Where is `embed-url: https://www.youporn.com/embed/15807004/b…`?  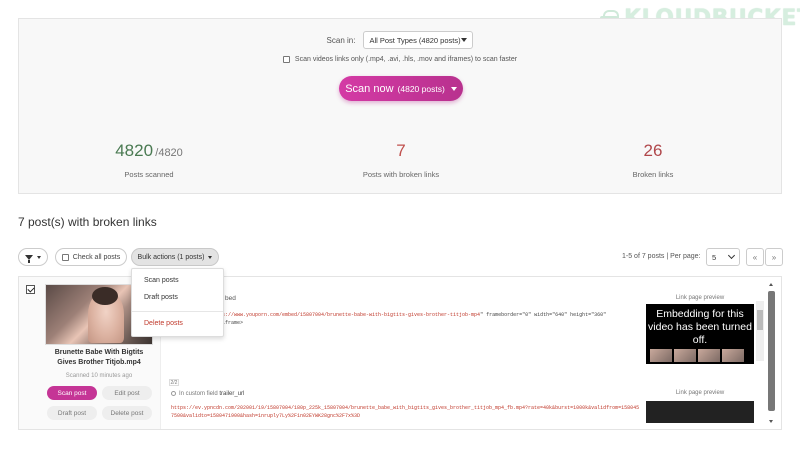
embed-url: https://www.youporn.com/embed/15807004/b… is located at coordinates (345, 315).